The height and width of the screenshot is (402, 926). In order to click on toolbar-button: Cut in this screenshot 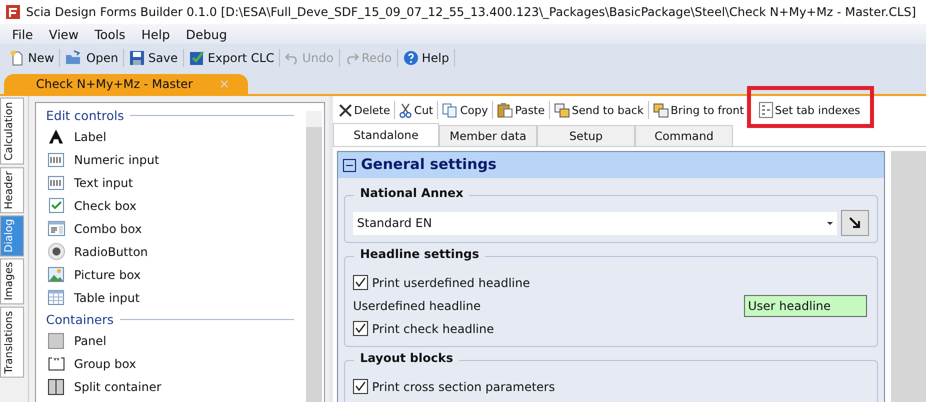, I will do `click(416, 110)`.